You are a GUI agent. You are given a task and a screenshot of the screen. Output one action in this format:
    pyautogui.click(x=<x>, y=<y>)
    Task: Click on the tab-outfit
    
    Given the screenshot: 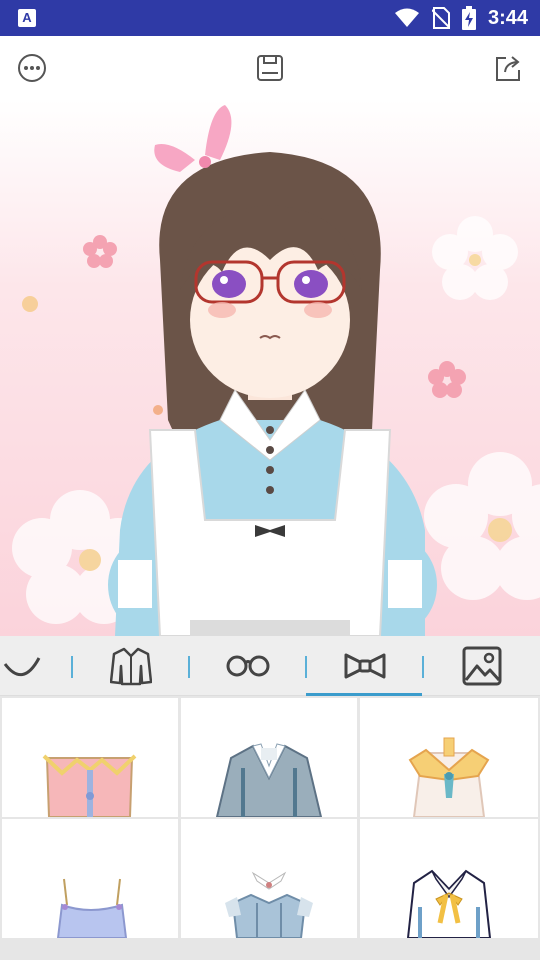 What is the action you would take?
    pyautogui.click(x=130, y=666)
    